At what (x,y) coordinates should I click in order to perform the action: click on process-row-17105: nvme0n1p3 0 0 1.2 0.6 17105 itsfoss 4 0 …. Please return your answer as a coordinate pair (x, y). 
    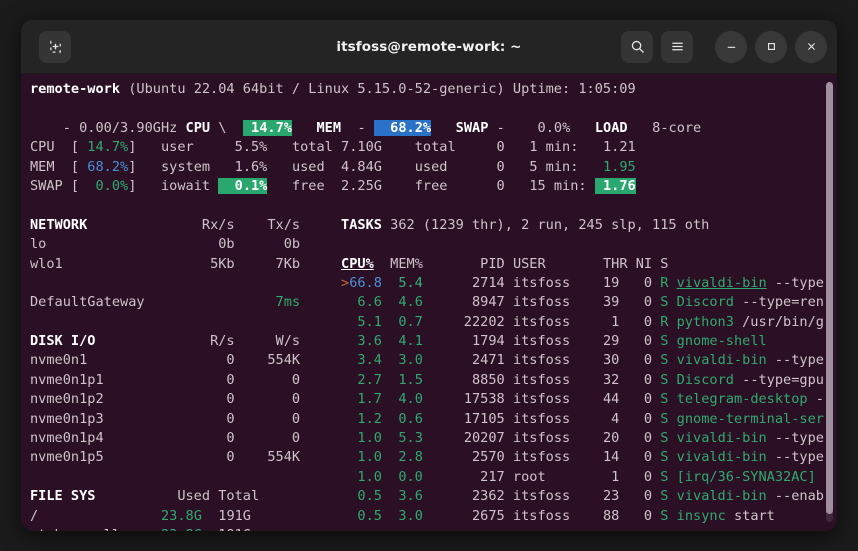
    Looking at the image, I should click on (433, 419).